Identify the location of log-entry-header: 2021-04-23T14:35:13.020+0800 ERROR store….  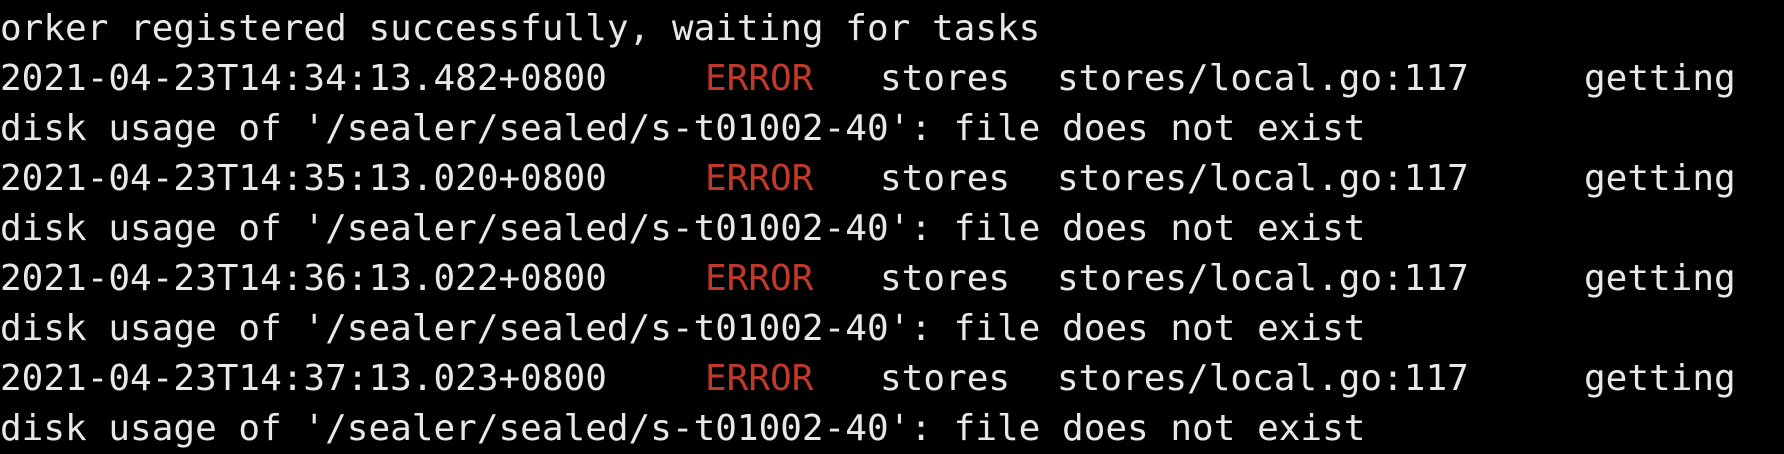
(868, 179).